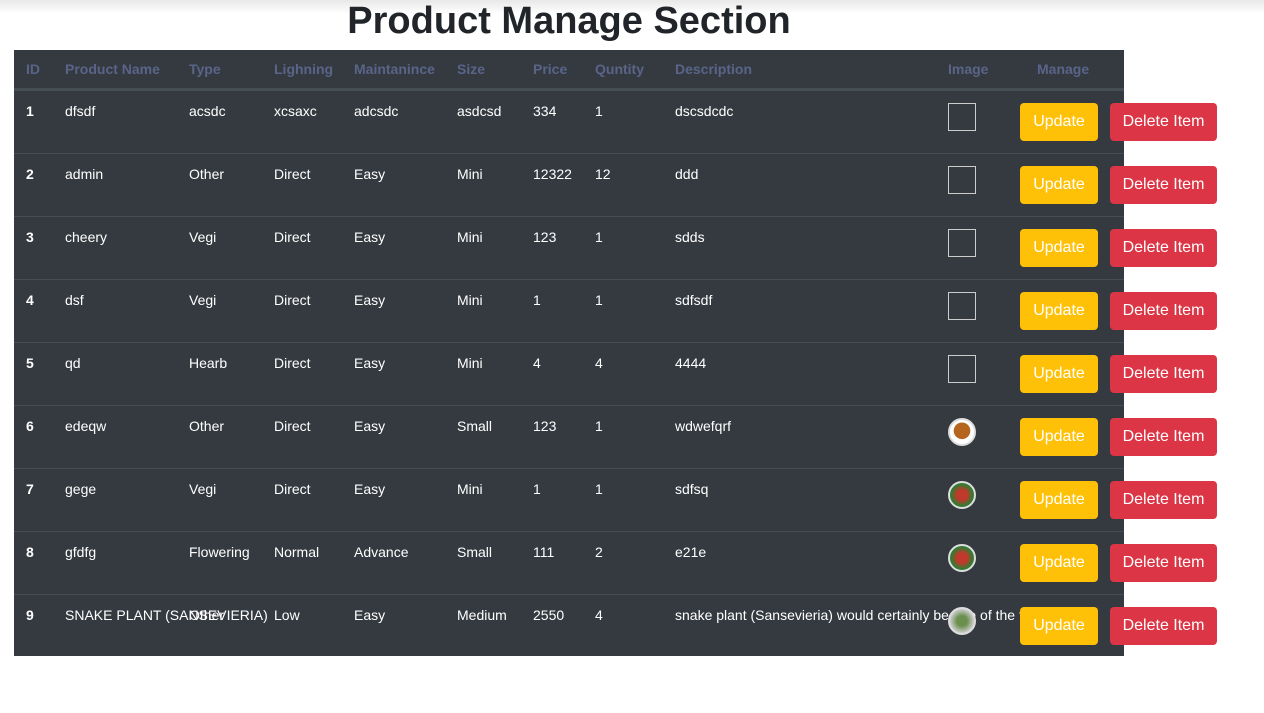 The height and width of the screenshot is (713, 1264). What do you see at coordinates (599, 363) in the screenshot?
I see `cell-qty: 4` at bounding box center [599, 363].